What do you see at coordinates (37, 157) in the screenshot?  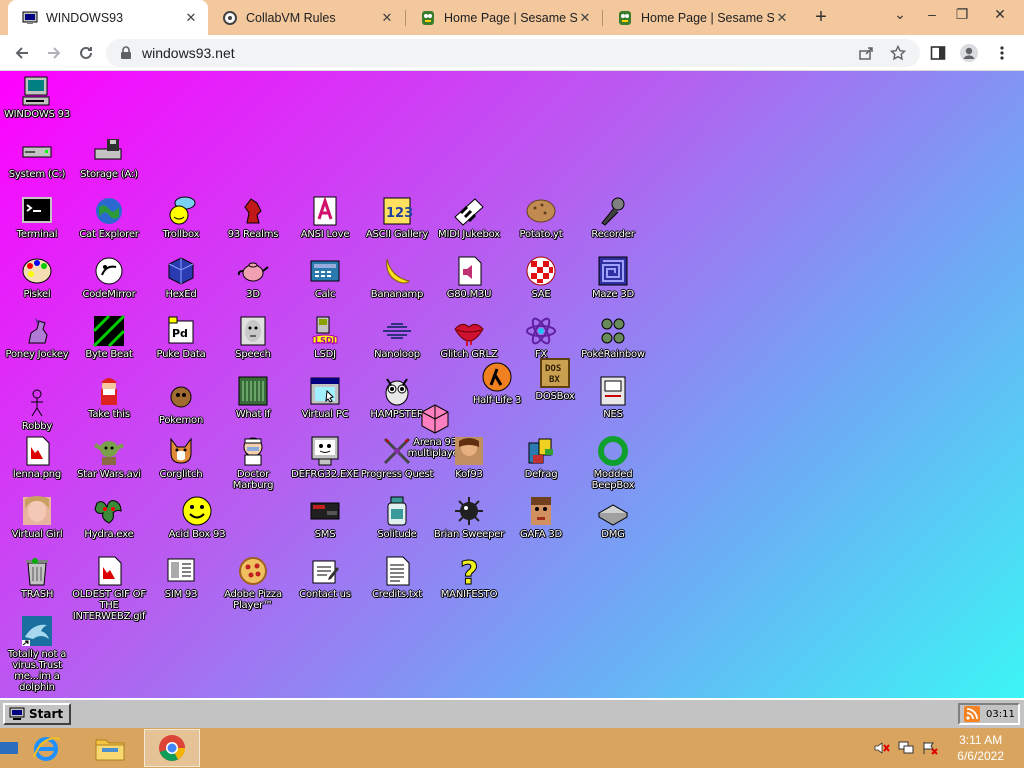 I see `desktop-icon-system-c: System (C:)` at bounding box center [37, 157].